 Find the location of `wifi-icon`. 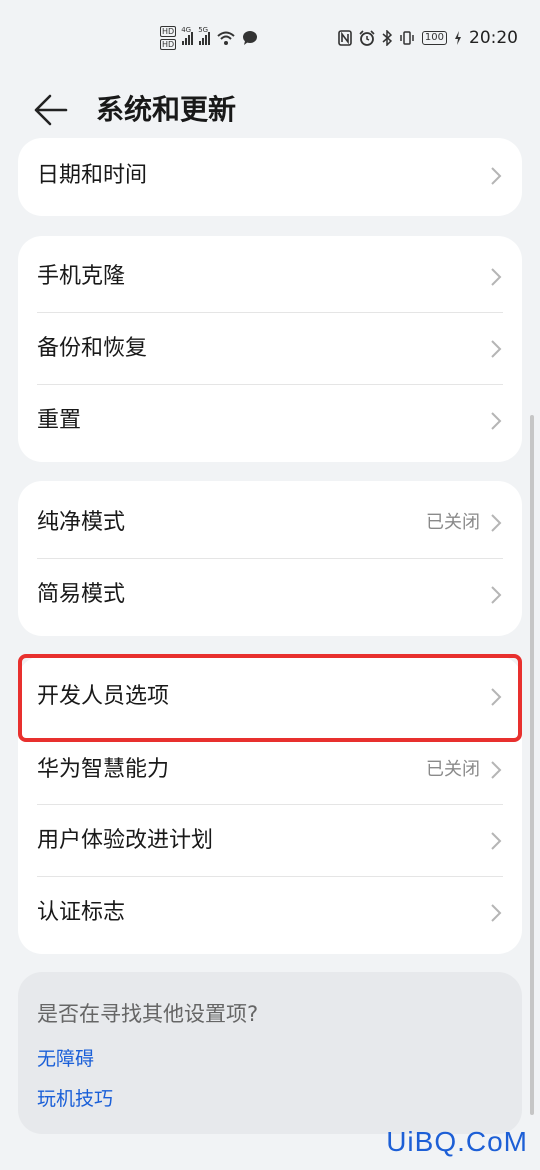

wifi-icon is located at coordinates (226, 38).